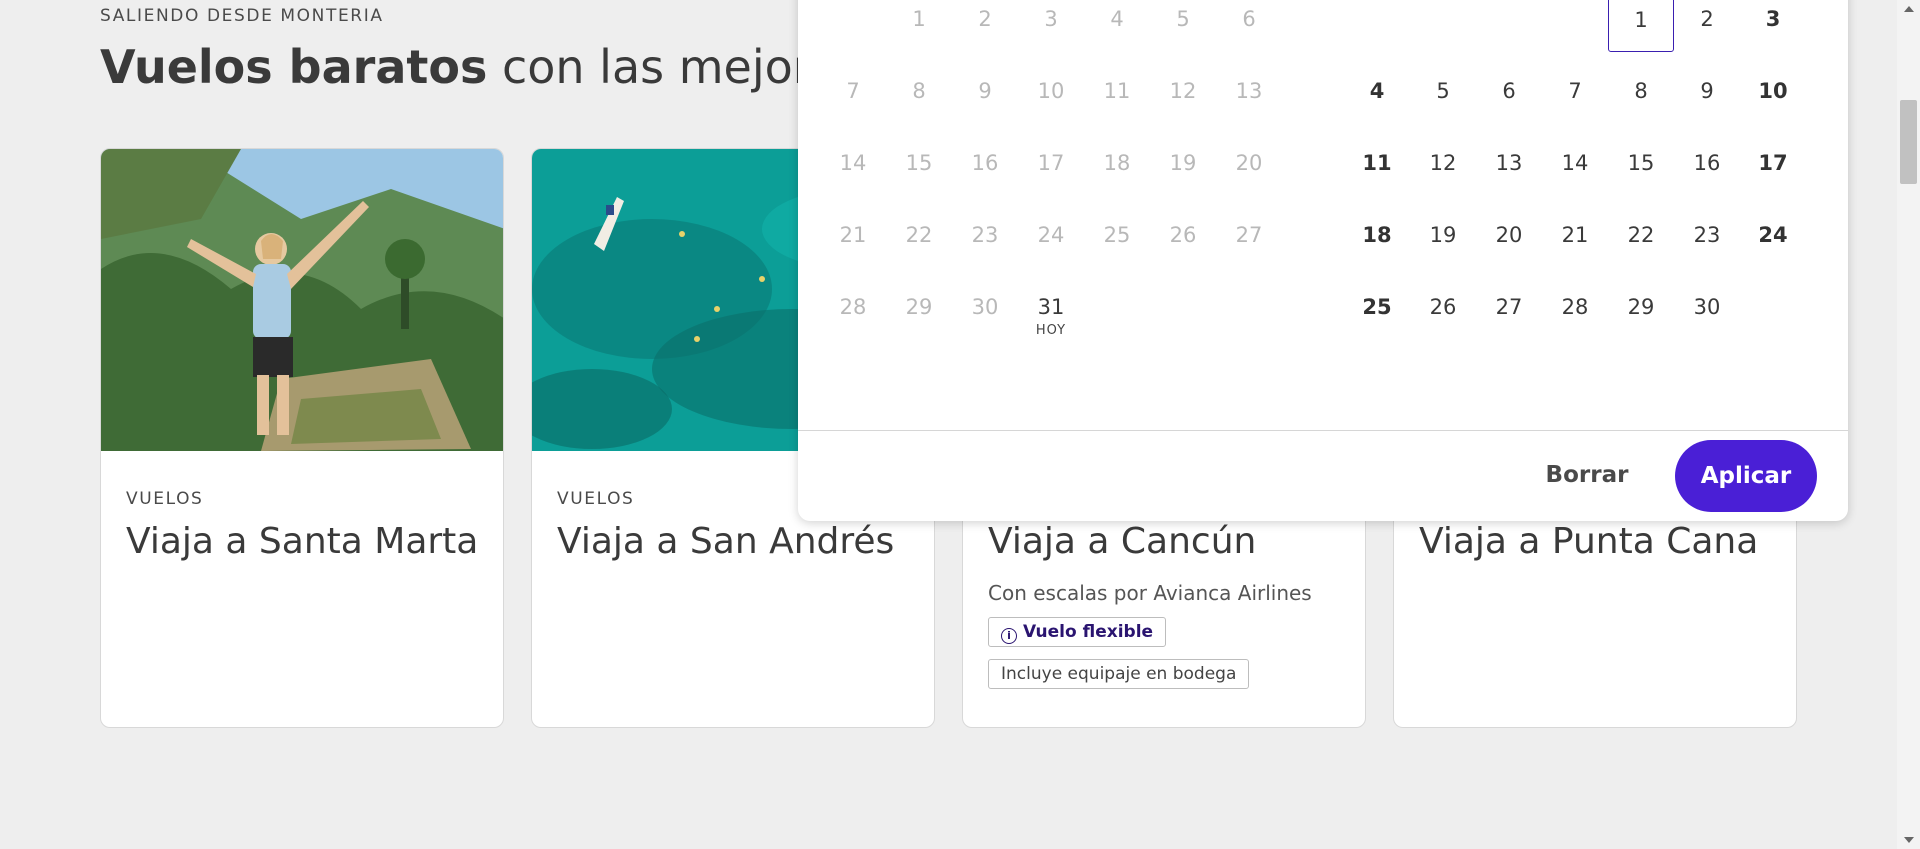 This screenshot has height=849, width=1920. Describe the element at coordinates (919, 19) in the screenshot. I see `calendar-day: 1` at that location.